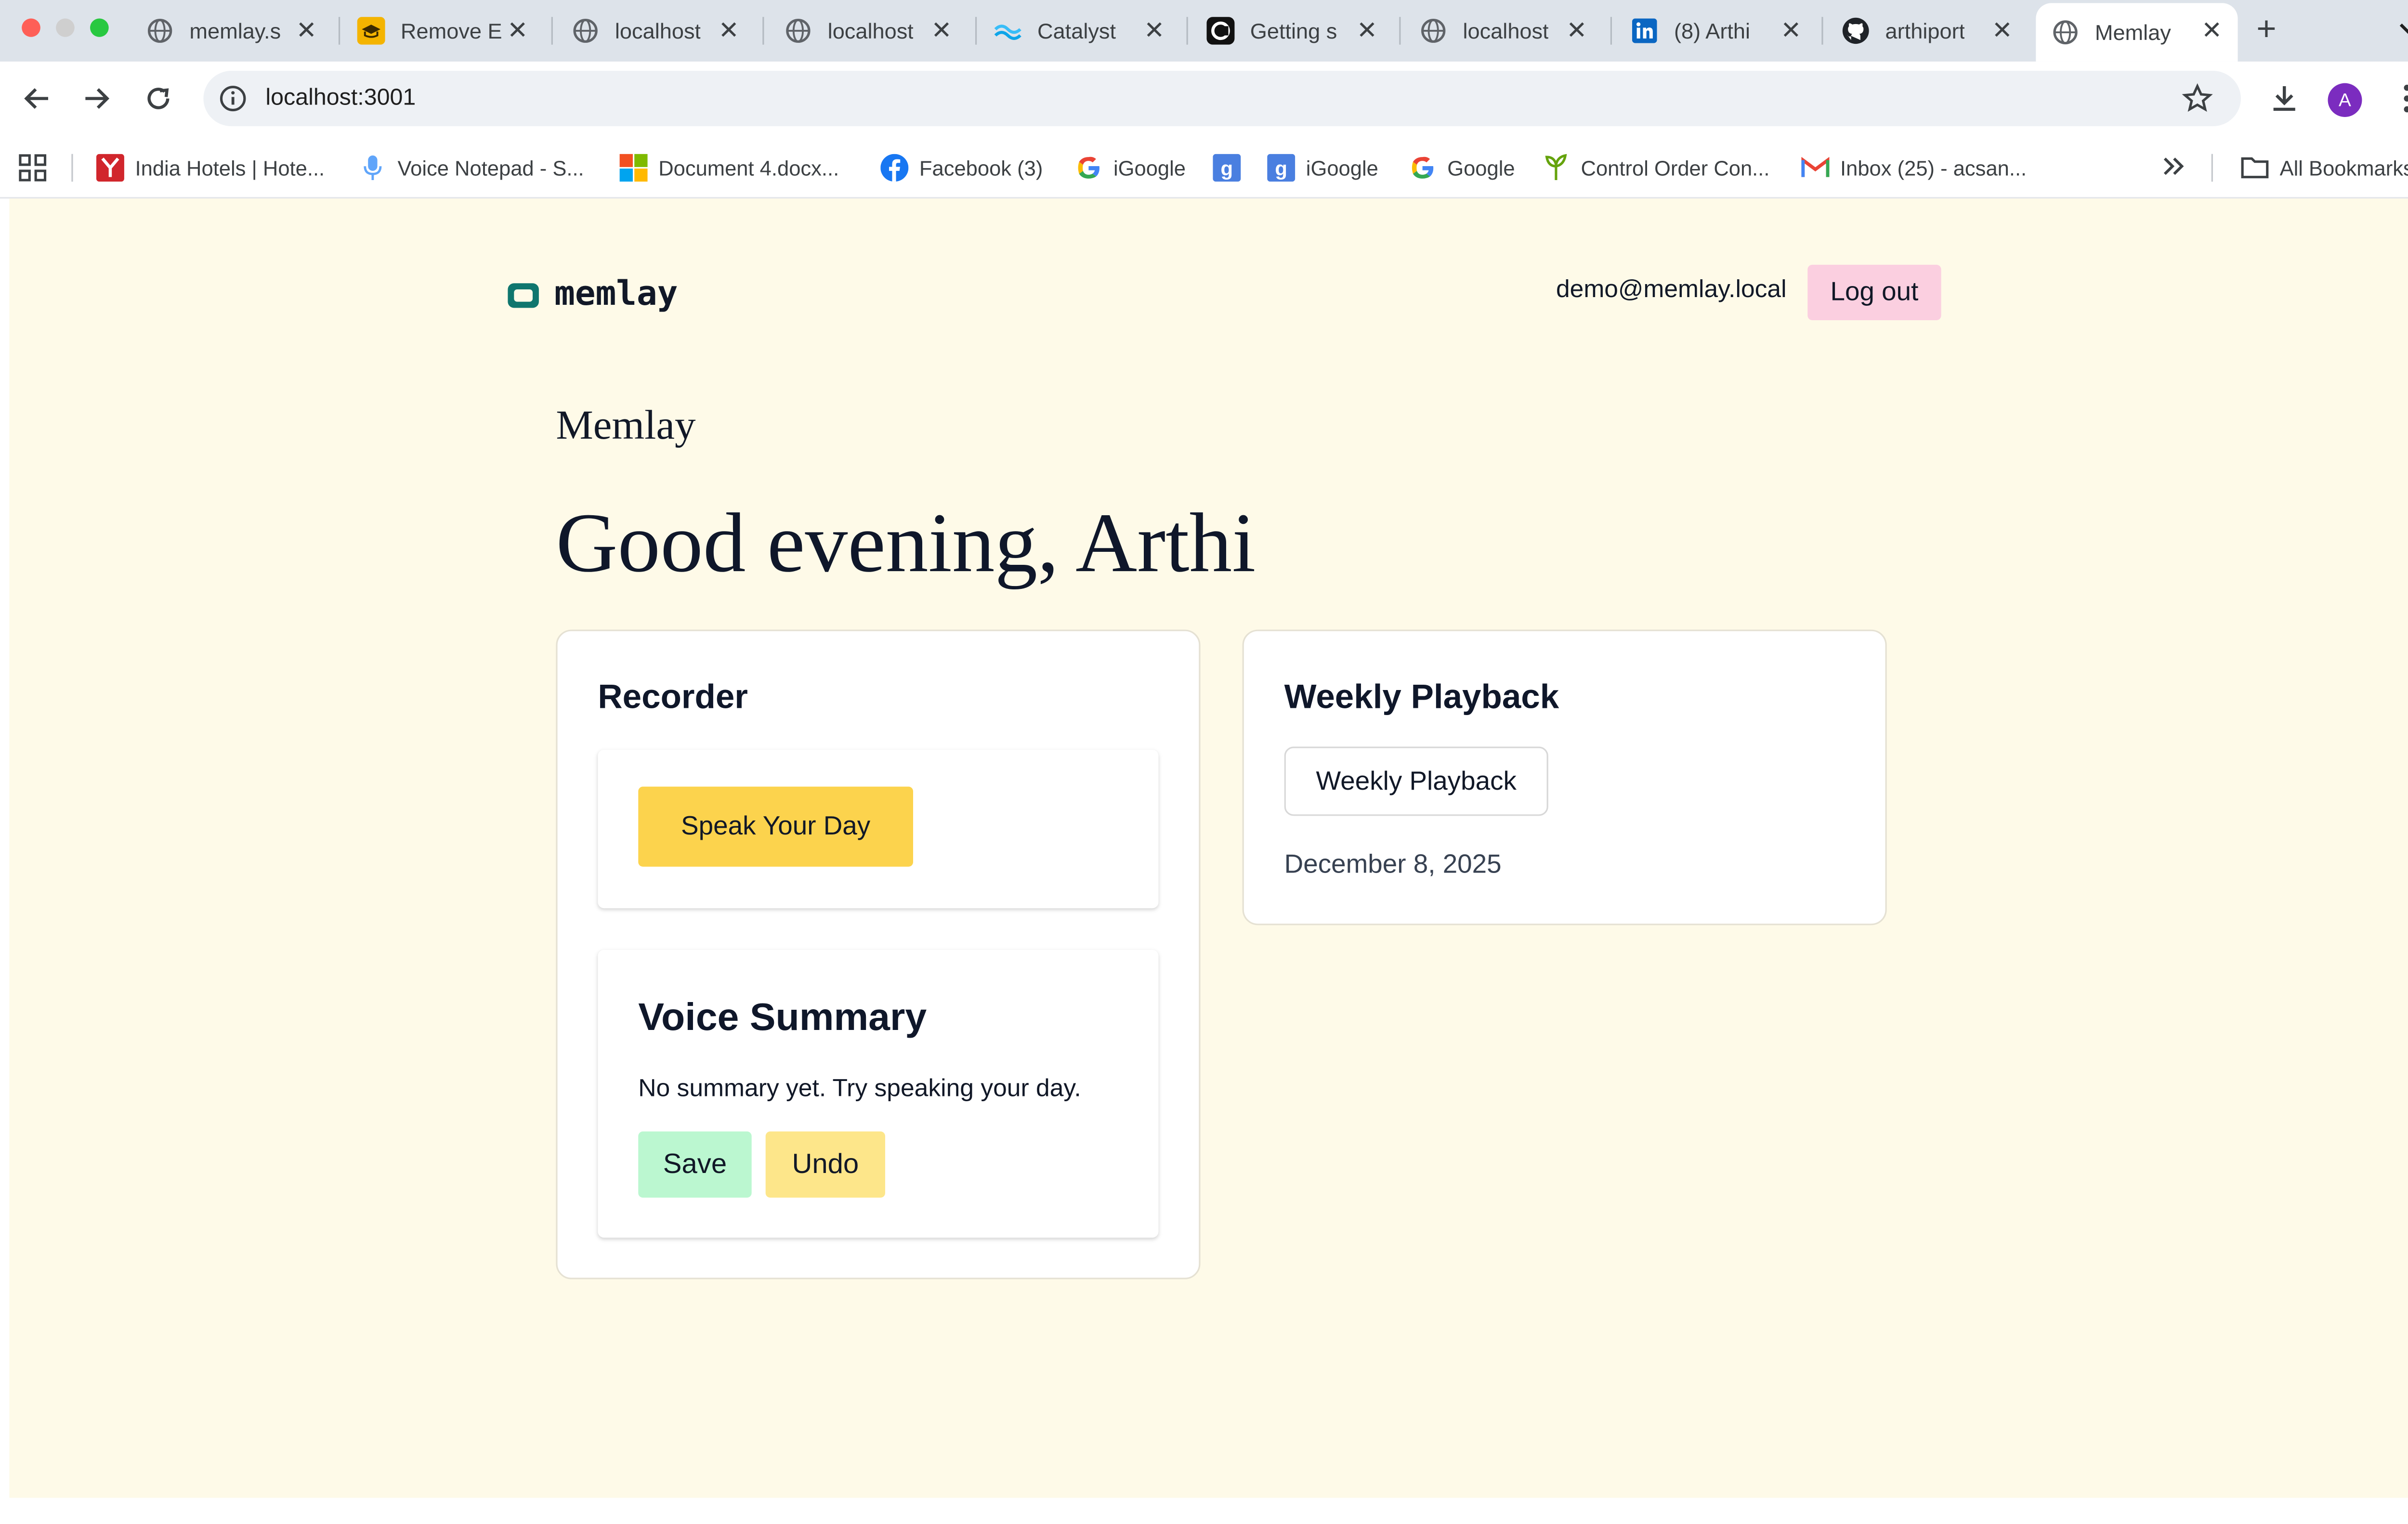 The width and height of the screenshot is (2408, 1524). I want to click on new-tab-icon: +, so click(2266, 29).